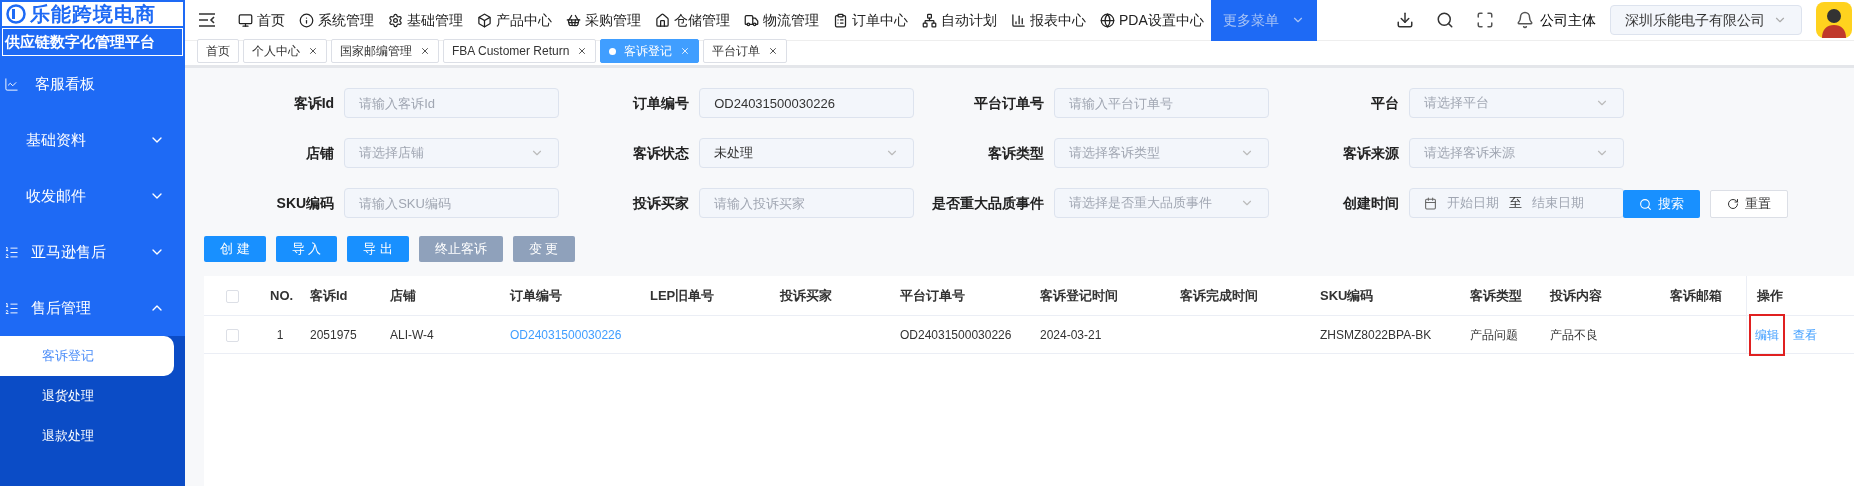  What do you see at coordinates (1496, 296) in the screenshot?
I see `column-header: 客诉类型` at bounding box center [1496, 296].